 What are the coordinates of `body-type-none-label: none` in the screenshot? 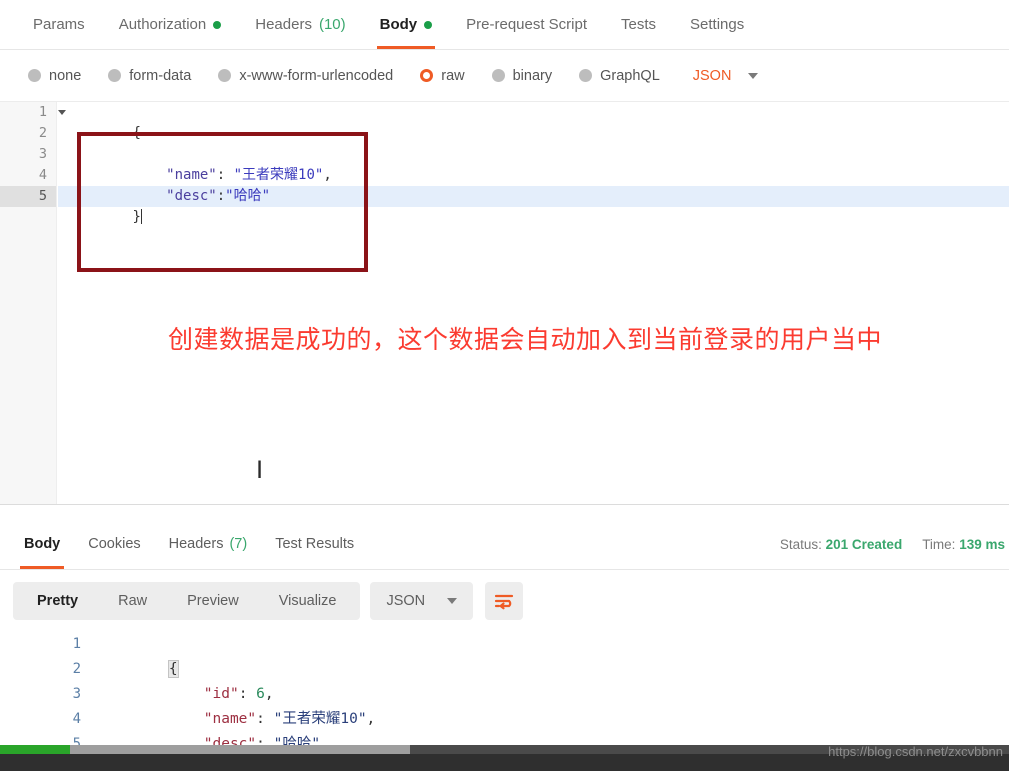 It's located at (65, 75).